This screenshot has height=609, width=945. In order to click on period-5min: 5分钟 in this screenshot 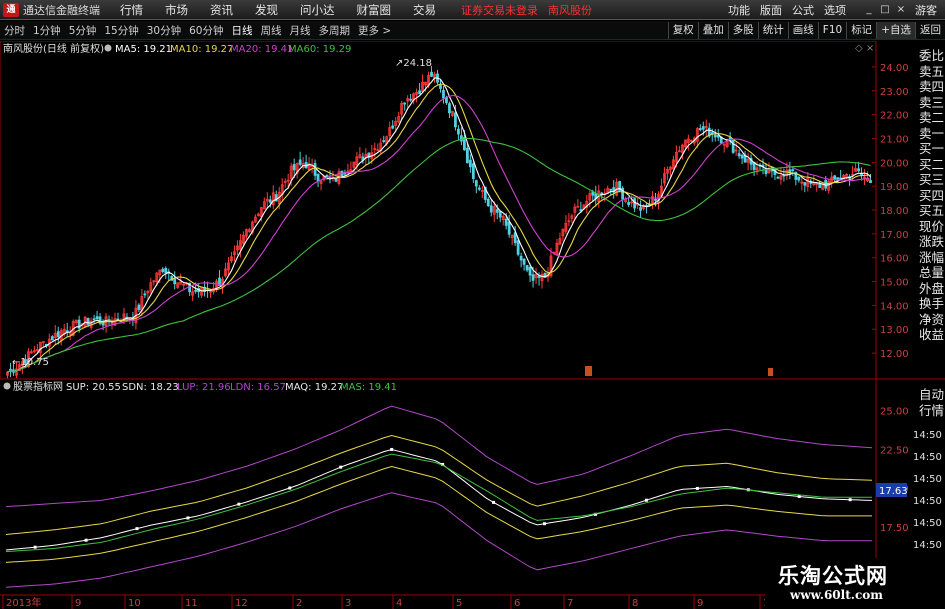, I will do `click(83, 30)`.